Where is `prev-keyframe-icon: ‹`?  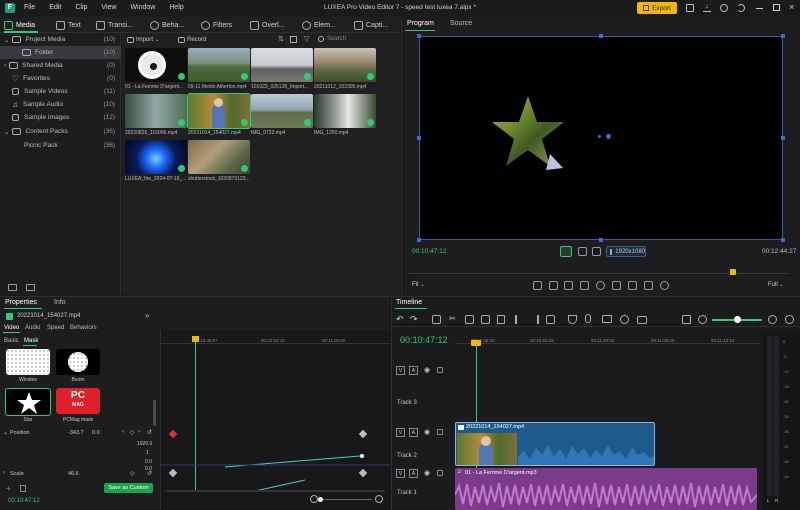
prev-keyframe-icon: ‹ is located at coordinates (123, 432).